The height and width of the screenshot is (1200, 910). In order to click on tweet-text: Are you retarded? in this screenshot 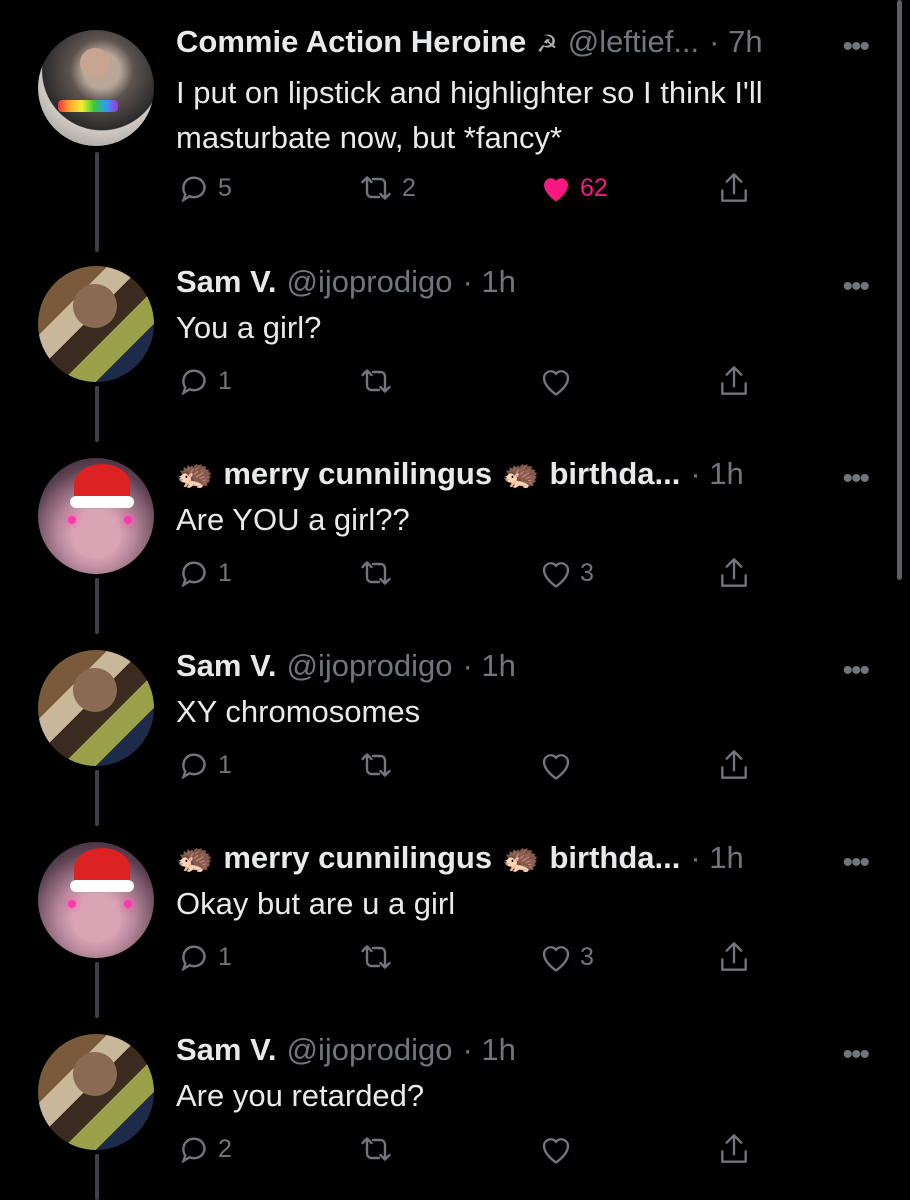, I will do `click(300, 1095)`.